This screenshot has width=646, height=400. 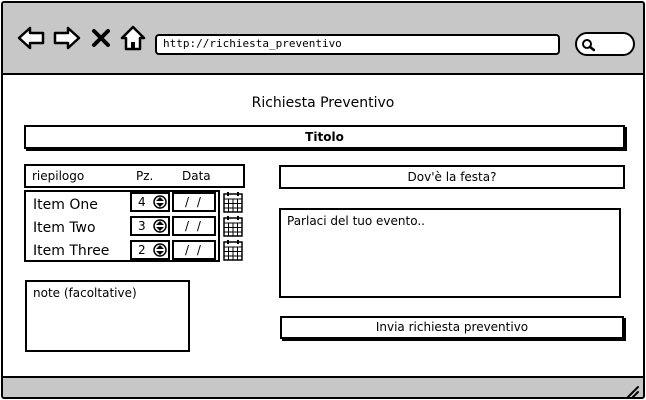 I want to click on browser-statusbar, so click(x=323, y=386).